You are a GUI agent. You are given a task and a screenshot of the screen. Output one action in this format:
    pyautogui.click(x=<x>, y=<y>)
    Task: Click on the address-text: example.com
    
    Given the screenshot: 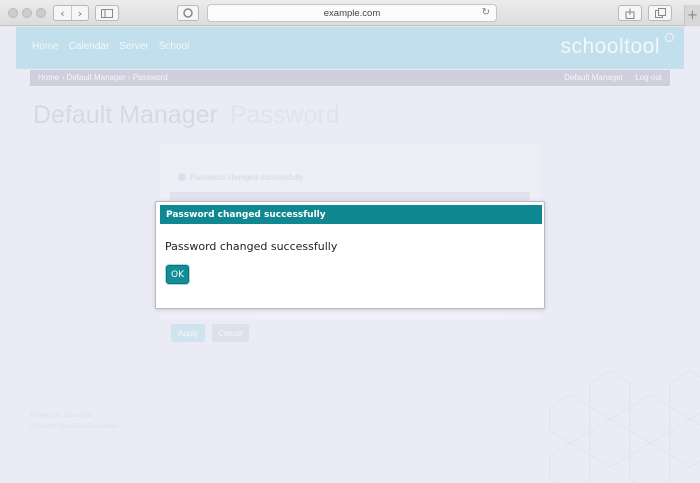 What is the action you would take?
    pyautogui.click(x=352, y=13)
    